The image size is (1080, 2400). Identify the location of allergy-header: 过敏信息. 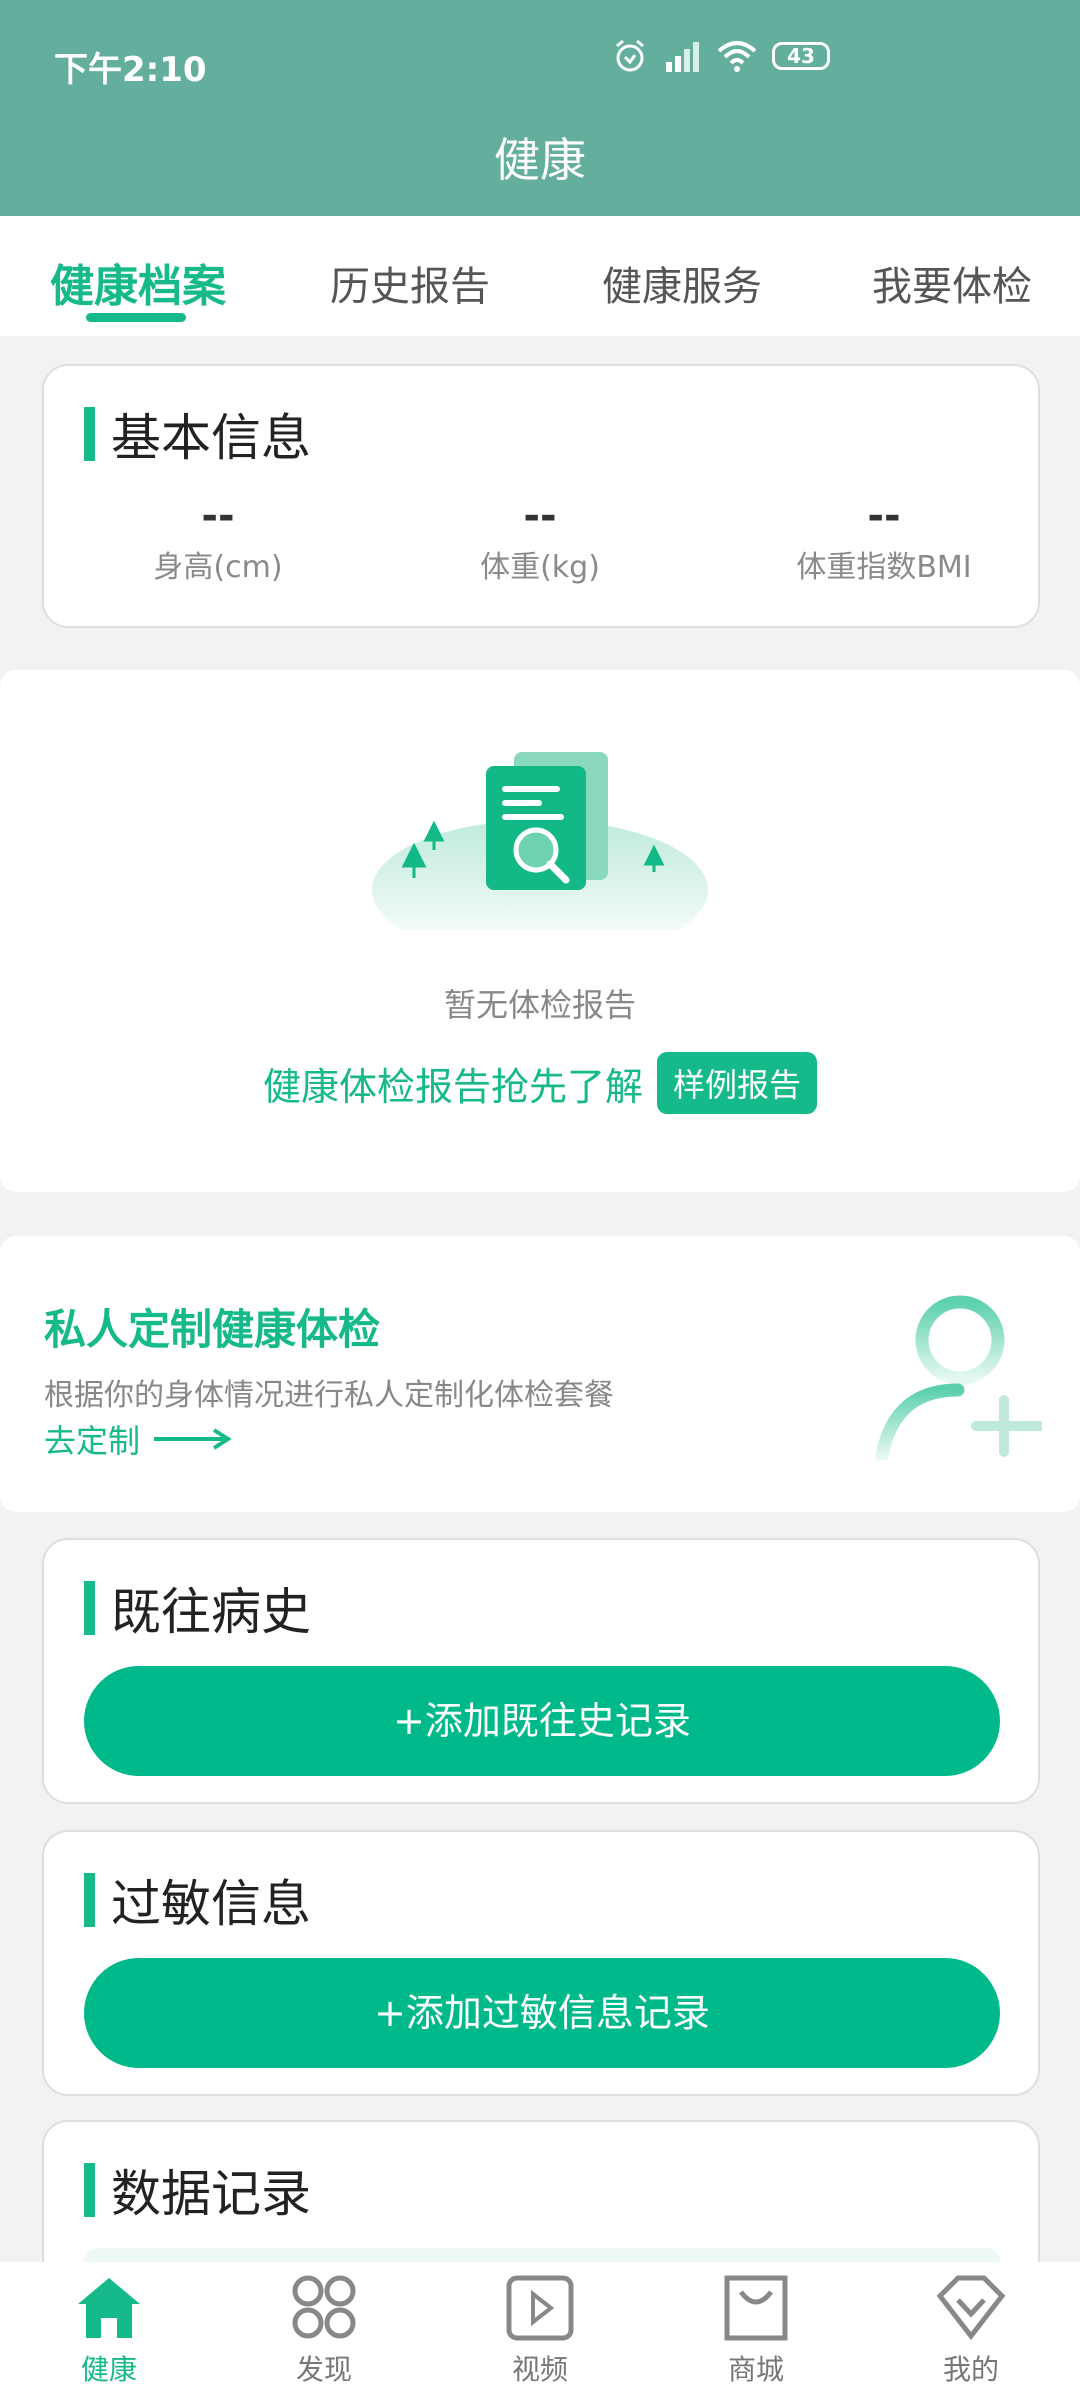
(197, 1900).